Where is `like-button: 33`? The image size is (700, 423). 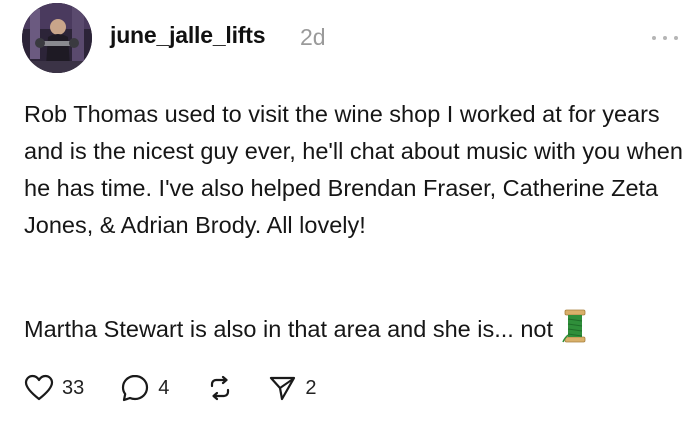 like-button: 33 is located at coordinates (54, 388).